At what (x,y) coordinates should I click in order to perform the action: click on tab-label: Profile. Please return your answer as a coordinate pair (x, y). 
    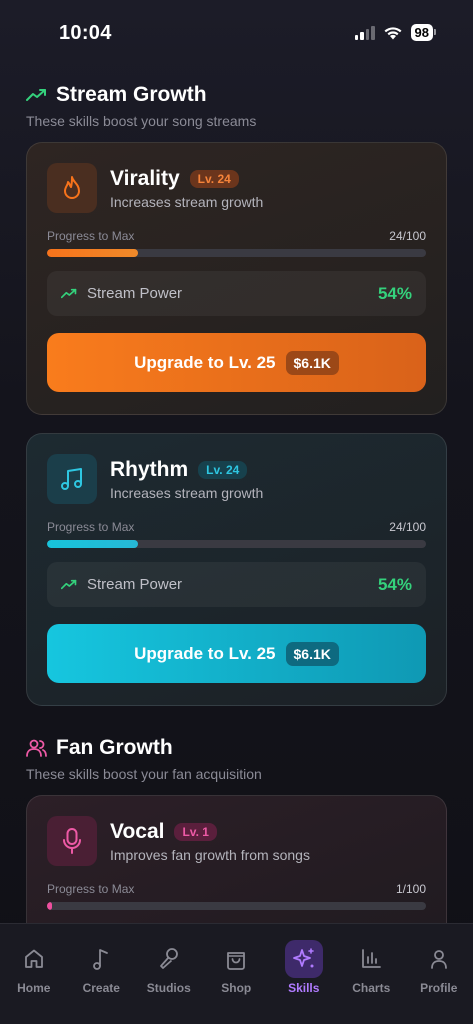
    Looking at the image, I should click on (439, 988).